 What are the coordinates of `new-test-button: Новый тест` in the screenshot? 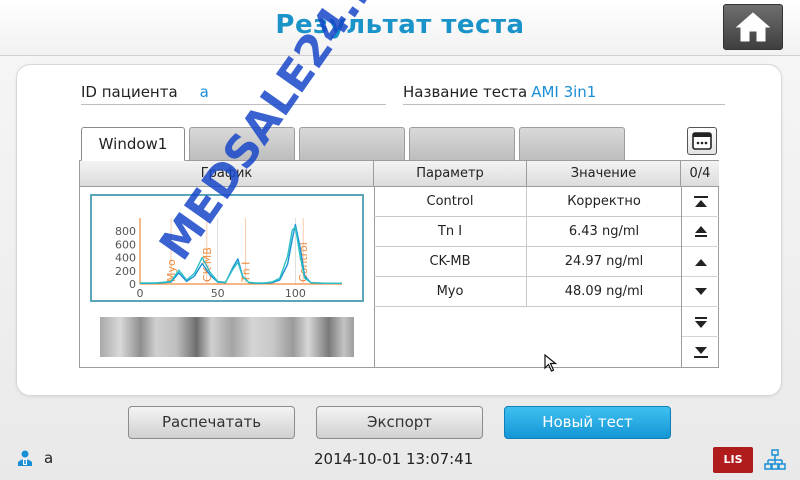 It's located at (587, 422).